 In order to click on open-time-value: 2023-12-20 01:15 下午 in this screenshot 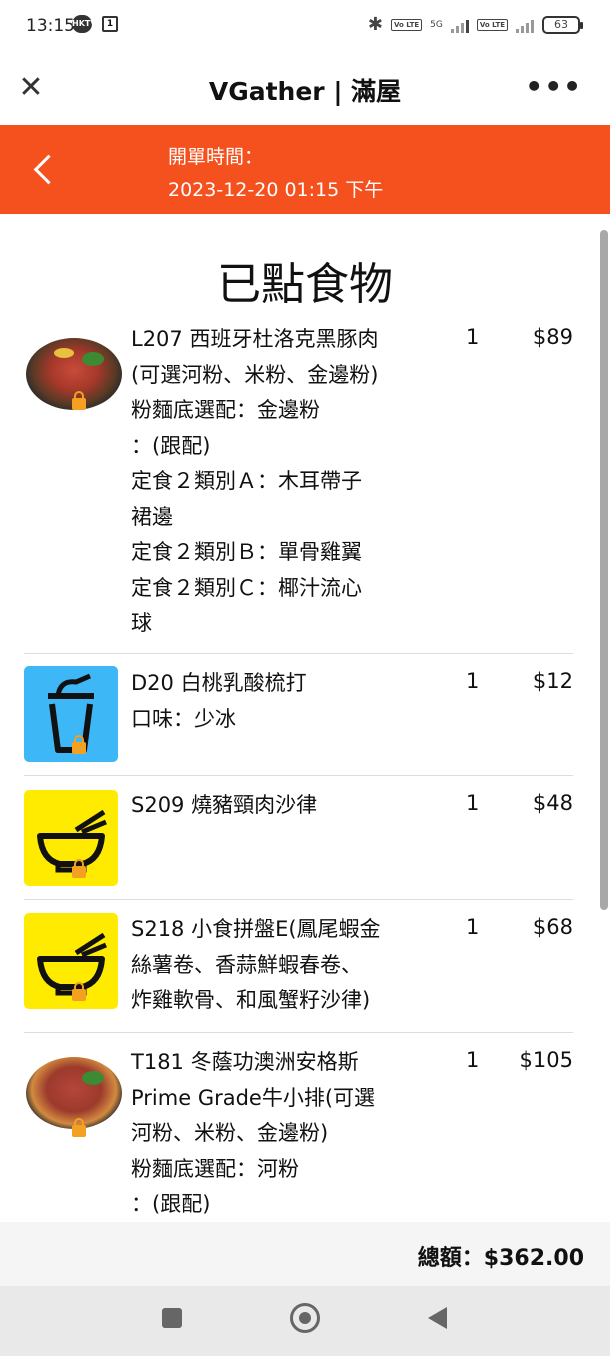, I will do `click(276, 190)`.